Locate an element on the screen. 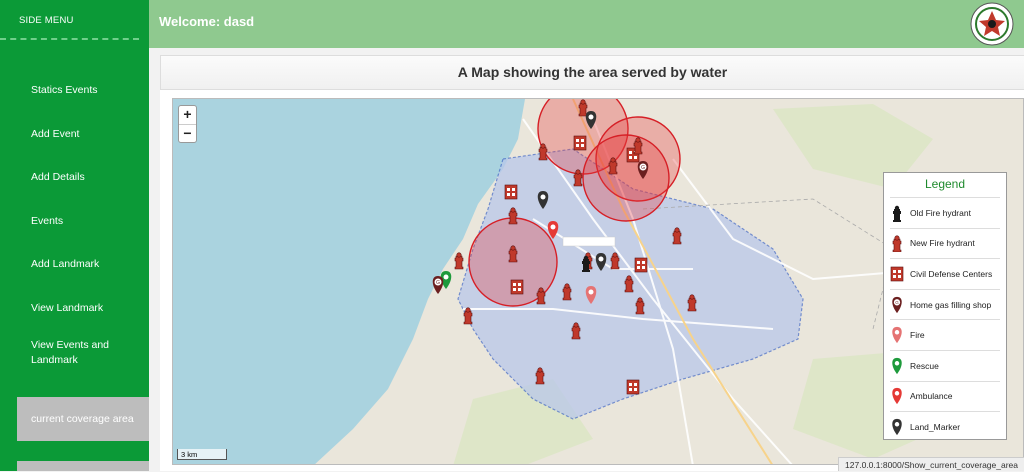 This screenshot has width=1024, height=472. legend-title: Legend is located at coordinates (945, 184).